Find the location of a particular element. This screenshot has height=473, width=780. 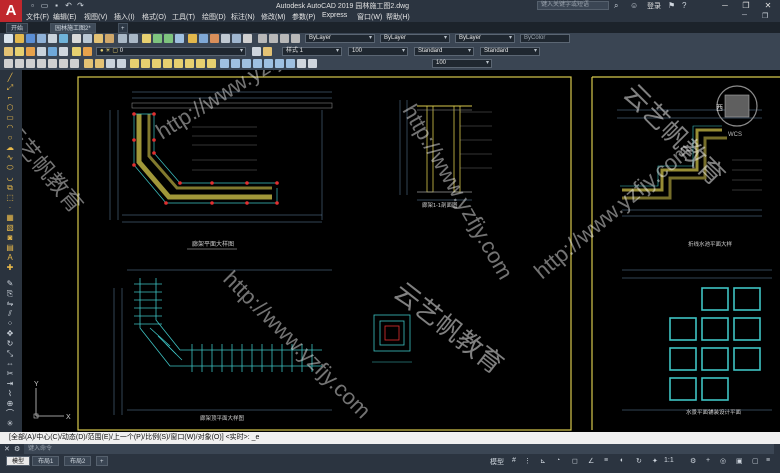

menu-window: 窗口(W) is located at coordinates (369, 17).